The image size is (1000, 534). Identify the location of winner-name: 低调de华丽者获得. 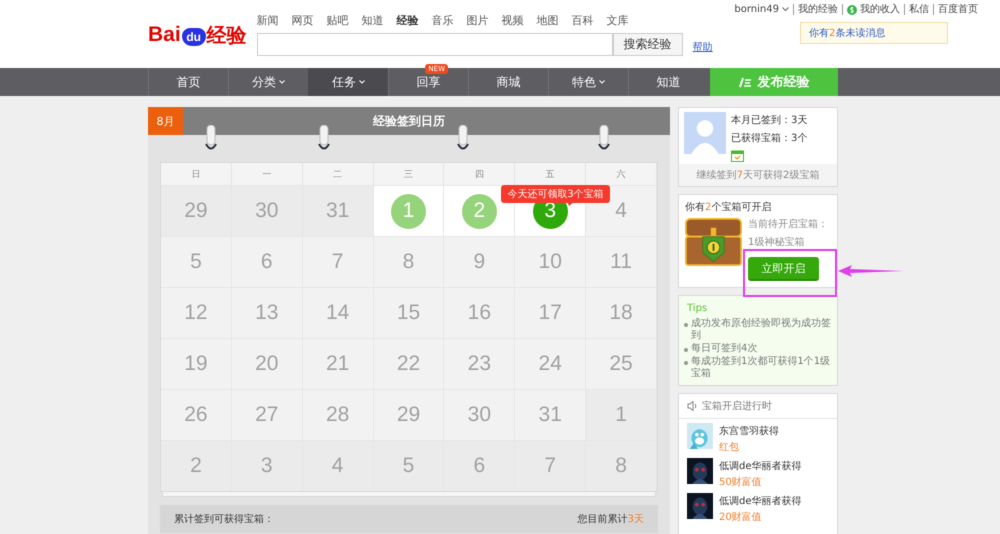
(760, 501).